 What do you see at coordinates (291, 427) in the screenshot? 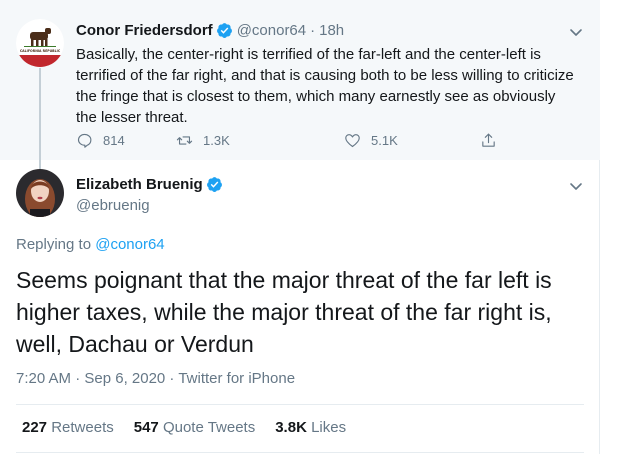
I see `stat-count: 3.8K` at bounding box center [291, 427].